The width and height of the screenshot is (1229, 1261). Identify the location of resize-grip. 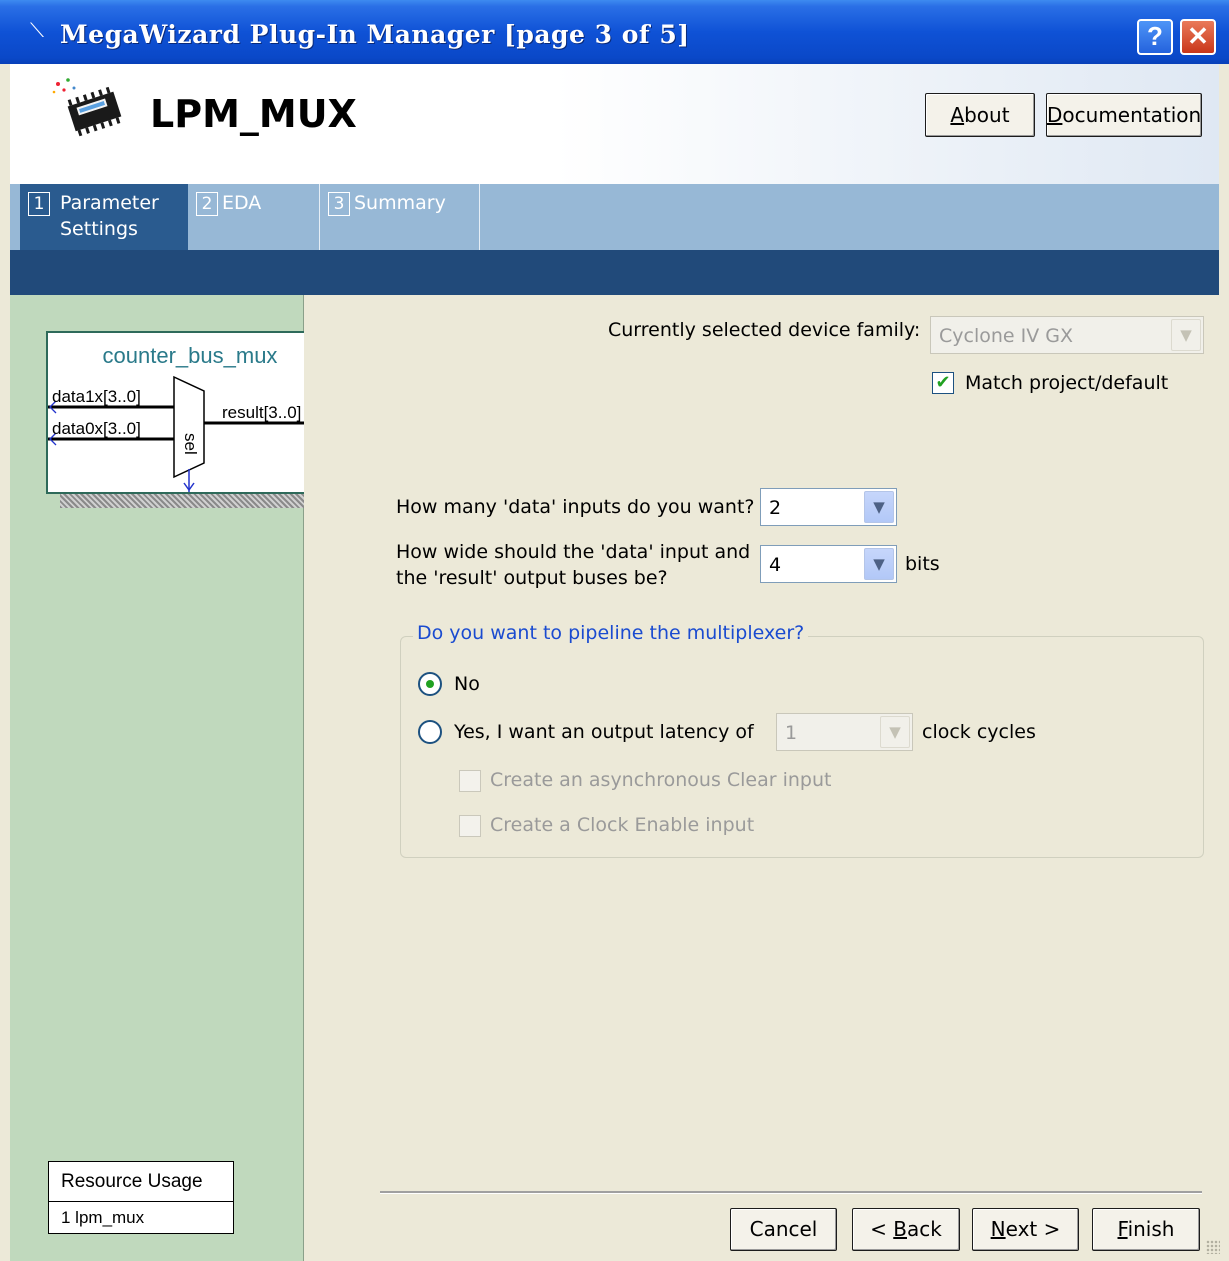
(1213, 1247).